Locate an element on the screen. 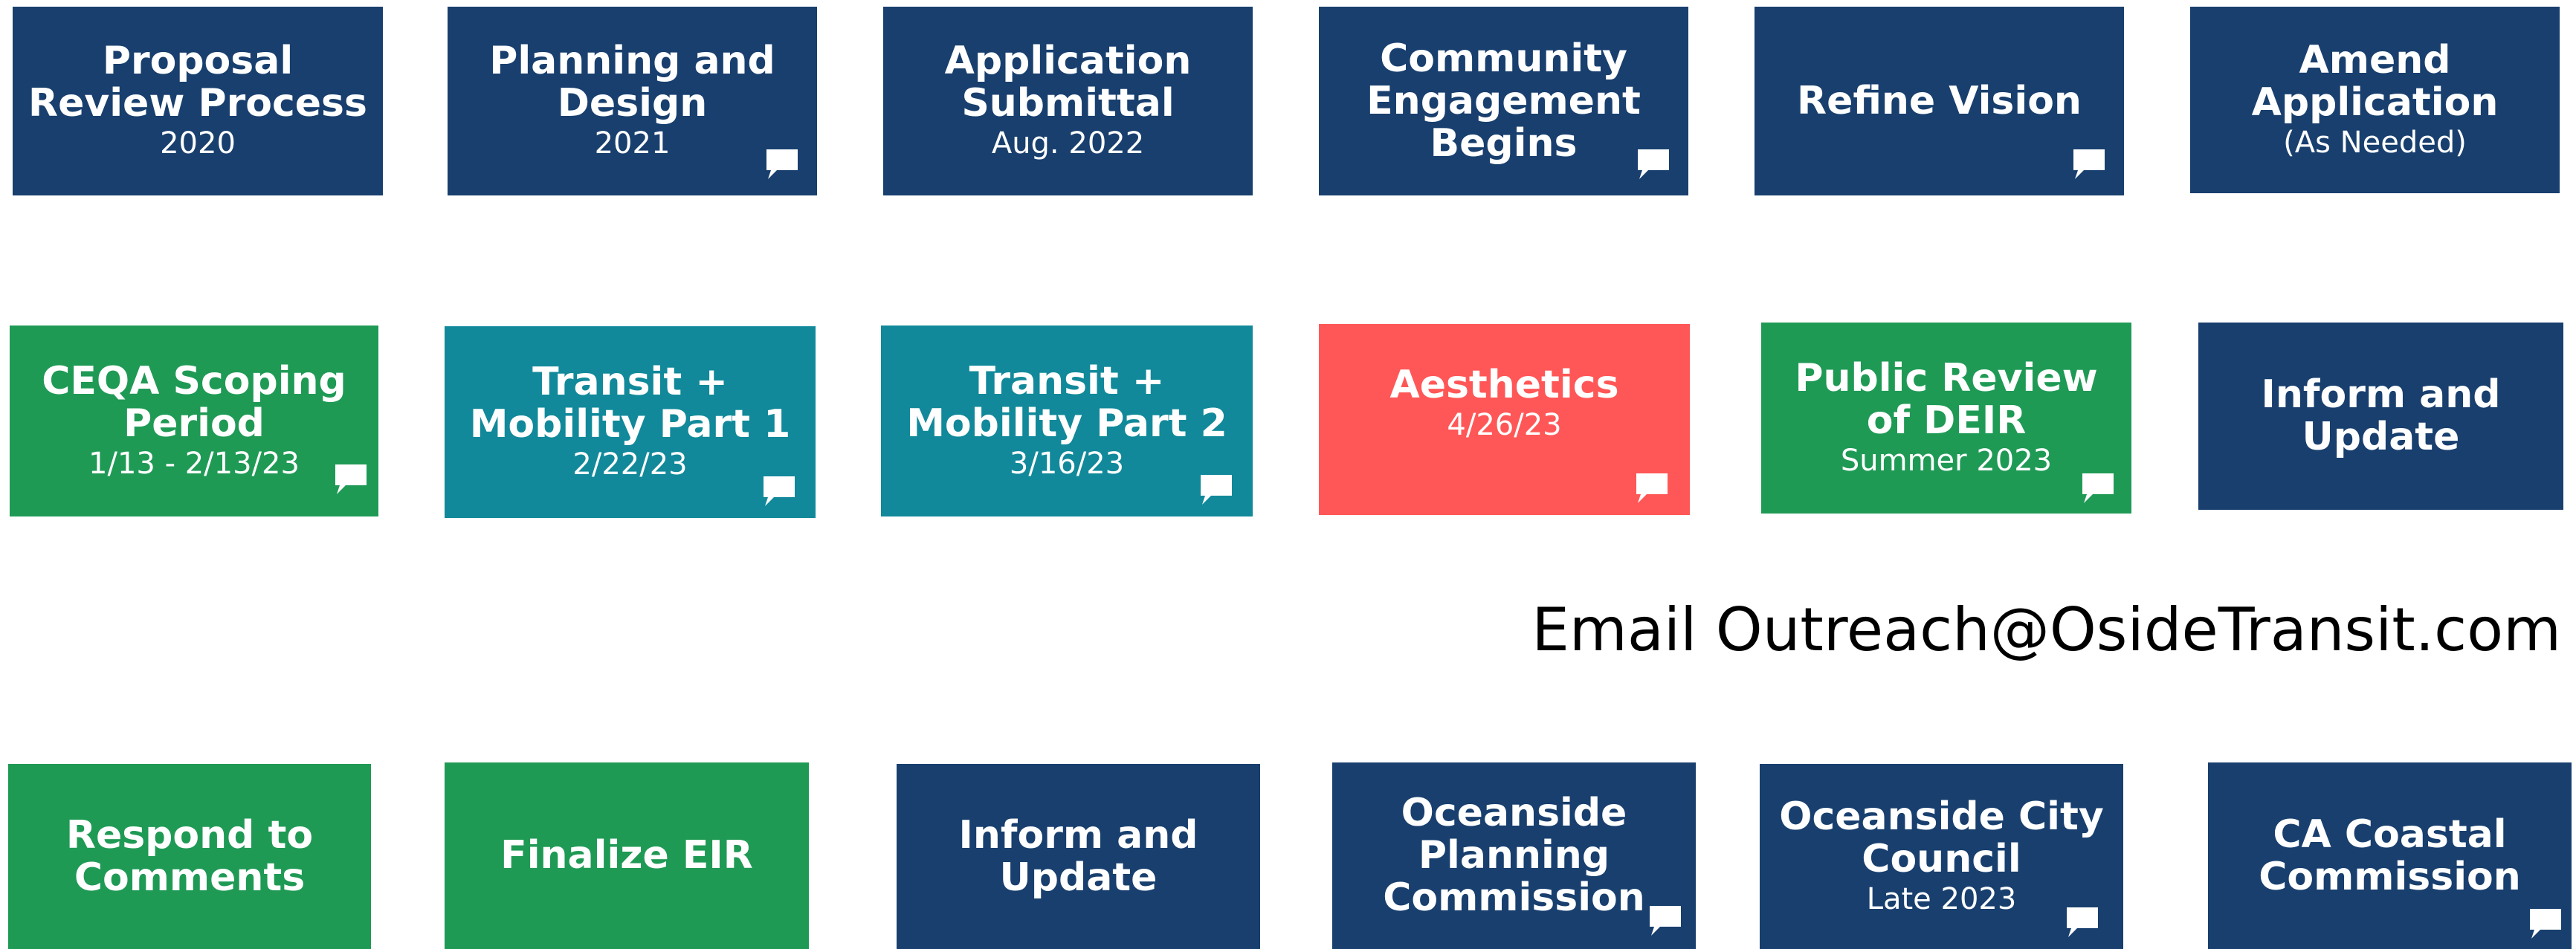  step-aesthetics: Aesthetics 4/26/23 is located at coordinates (1504, 419).